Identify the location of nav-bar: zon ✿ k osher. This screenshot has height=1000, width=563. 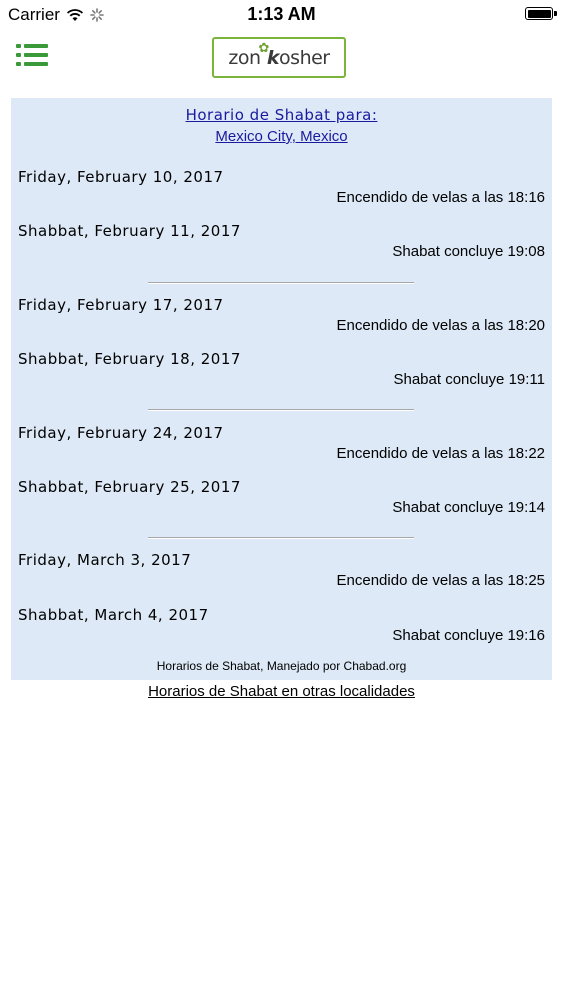
(281, 60).